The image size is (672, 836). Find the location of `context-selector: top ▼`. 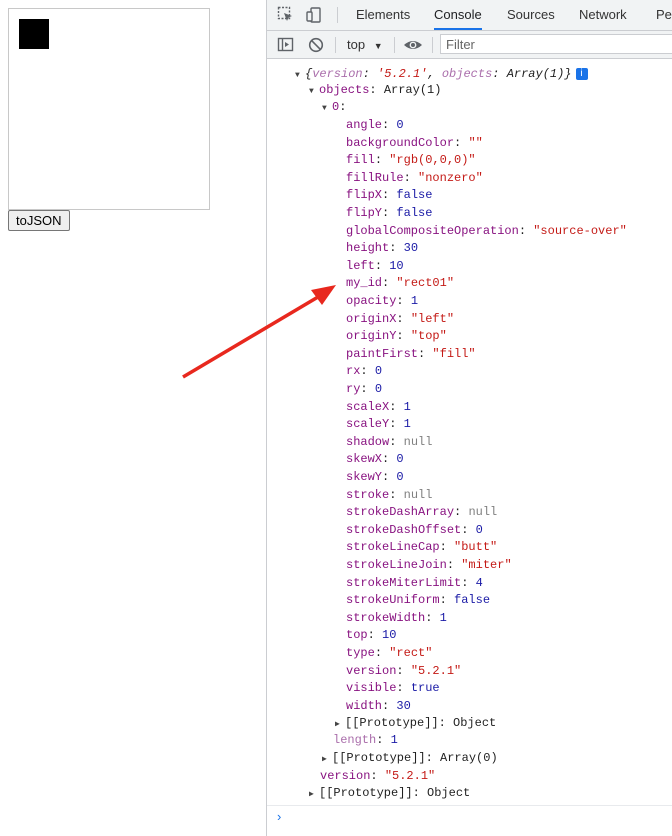

context-selector: top ▼ is located at coordinates (365, 44).